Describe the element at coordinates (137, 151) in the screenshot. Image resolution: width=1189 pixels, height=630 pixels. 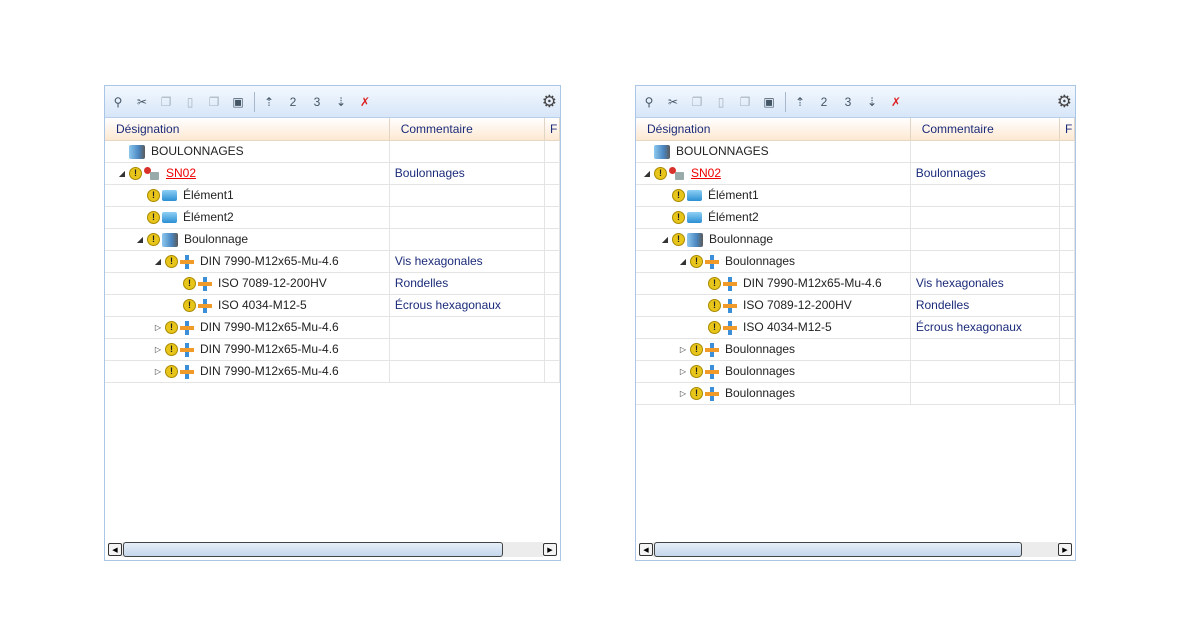
I see `assembly-icon` at that location.